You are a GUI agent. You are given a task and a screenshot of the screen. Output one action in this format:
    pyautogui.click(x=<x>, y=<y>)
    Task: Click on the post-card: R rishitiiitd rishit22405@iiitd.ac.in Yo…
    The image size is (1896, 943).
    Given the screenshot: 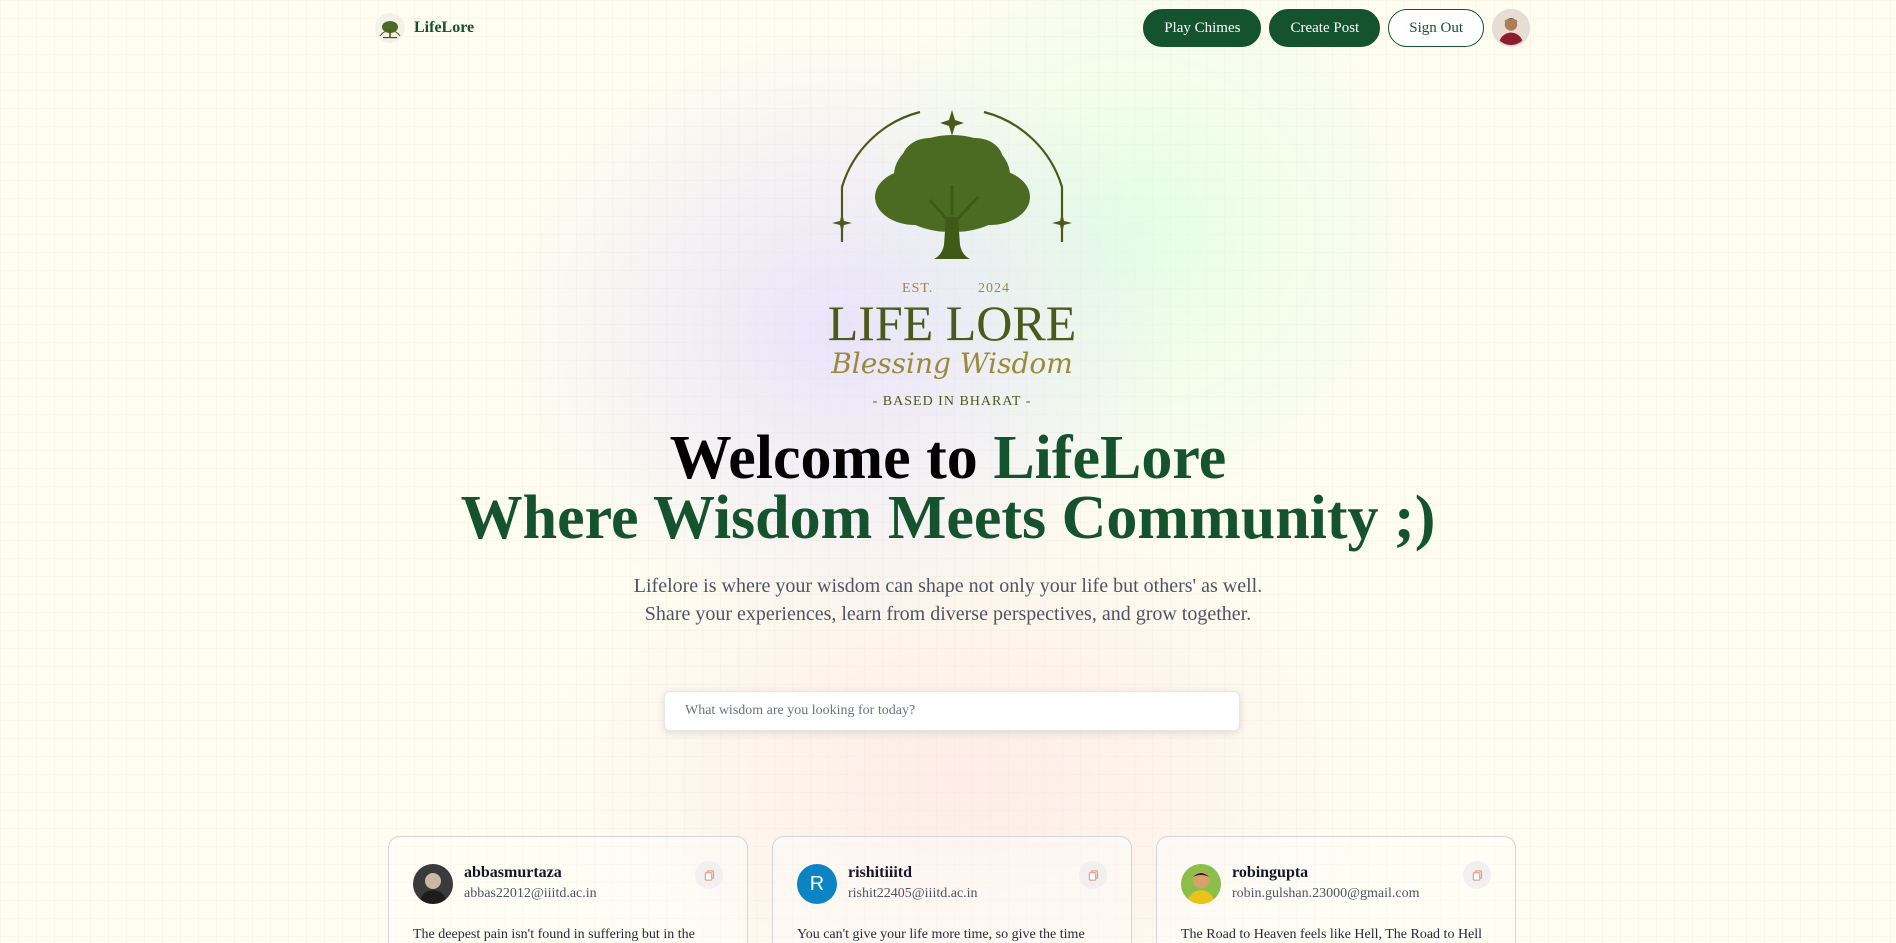 What is the action you would take?
    pyautogui.click(x=952, y=889)
    